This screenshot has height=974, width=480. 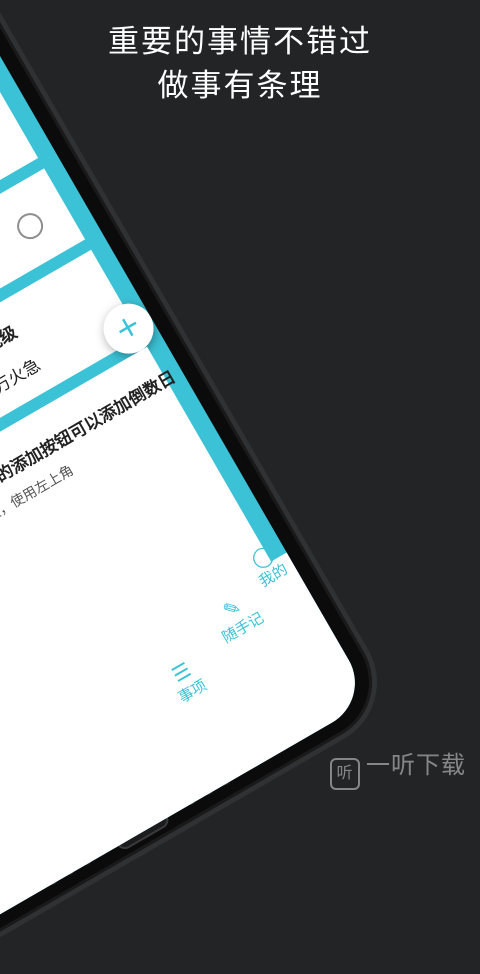 What do you see at coordinates (186, 681) in the screenshot?
I see `tab-events: ☰ 事项` at bounding box center [186, 681].